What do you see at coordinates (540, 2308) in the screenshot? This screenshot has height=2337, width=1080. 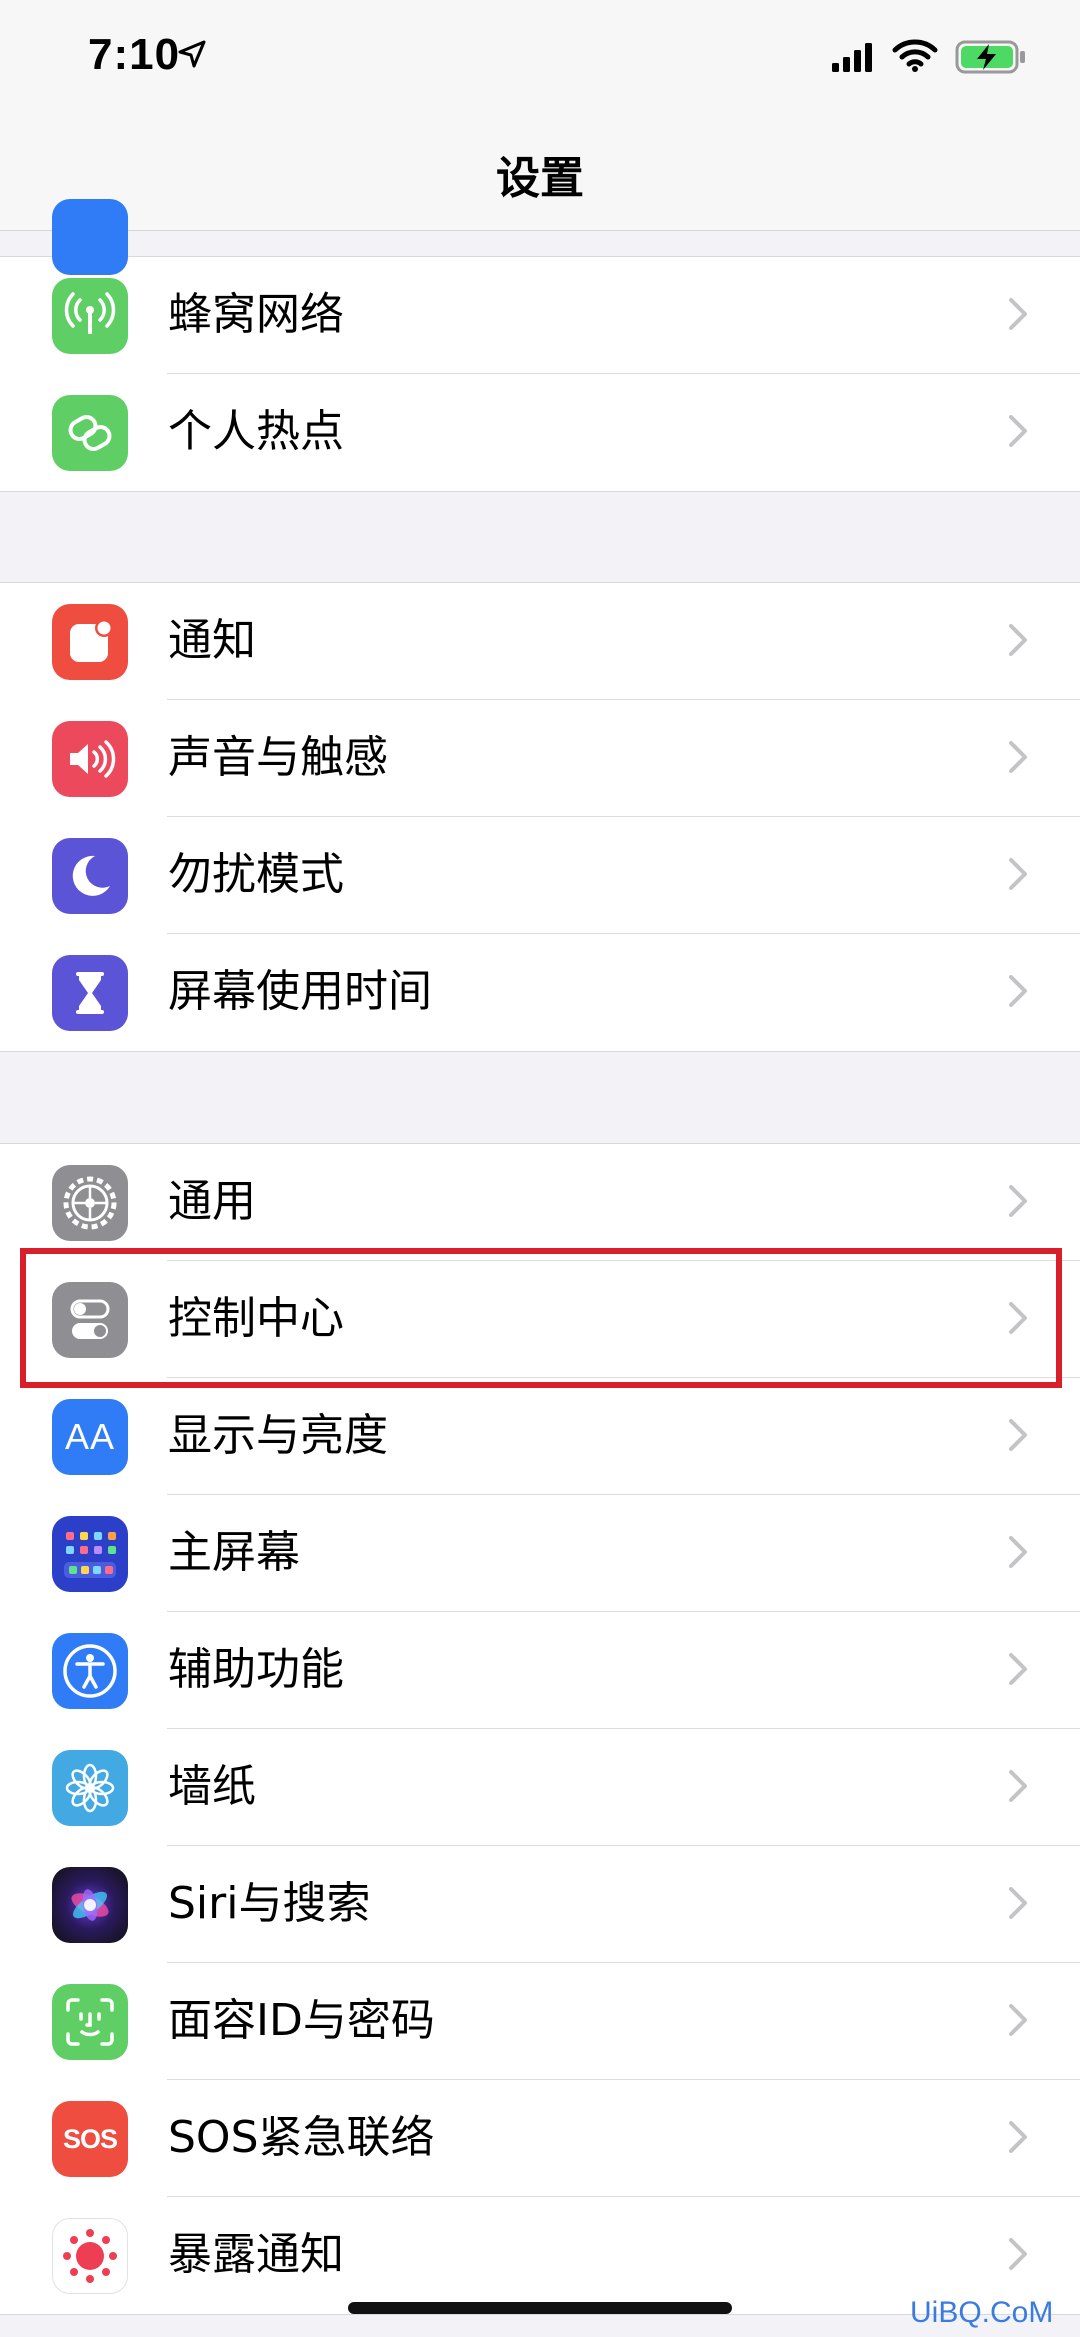 I see `home-indicator` at bounding box center [540, 2308].